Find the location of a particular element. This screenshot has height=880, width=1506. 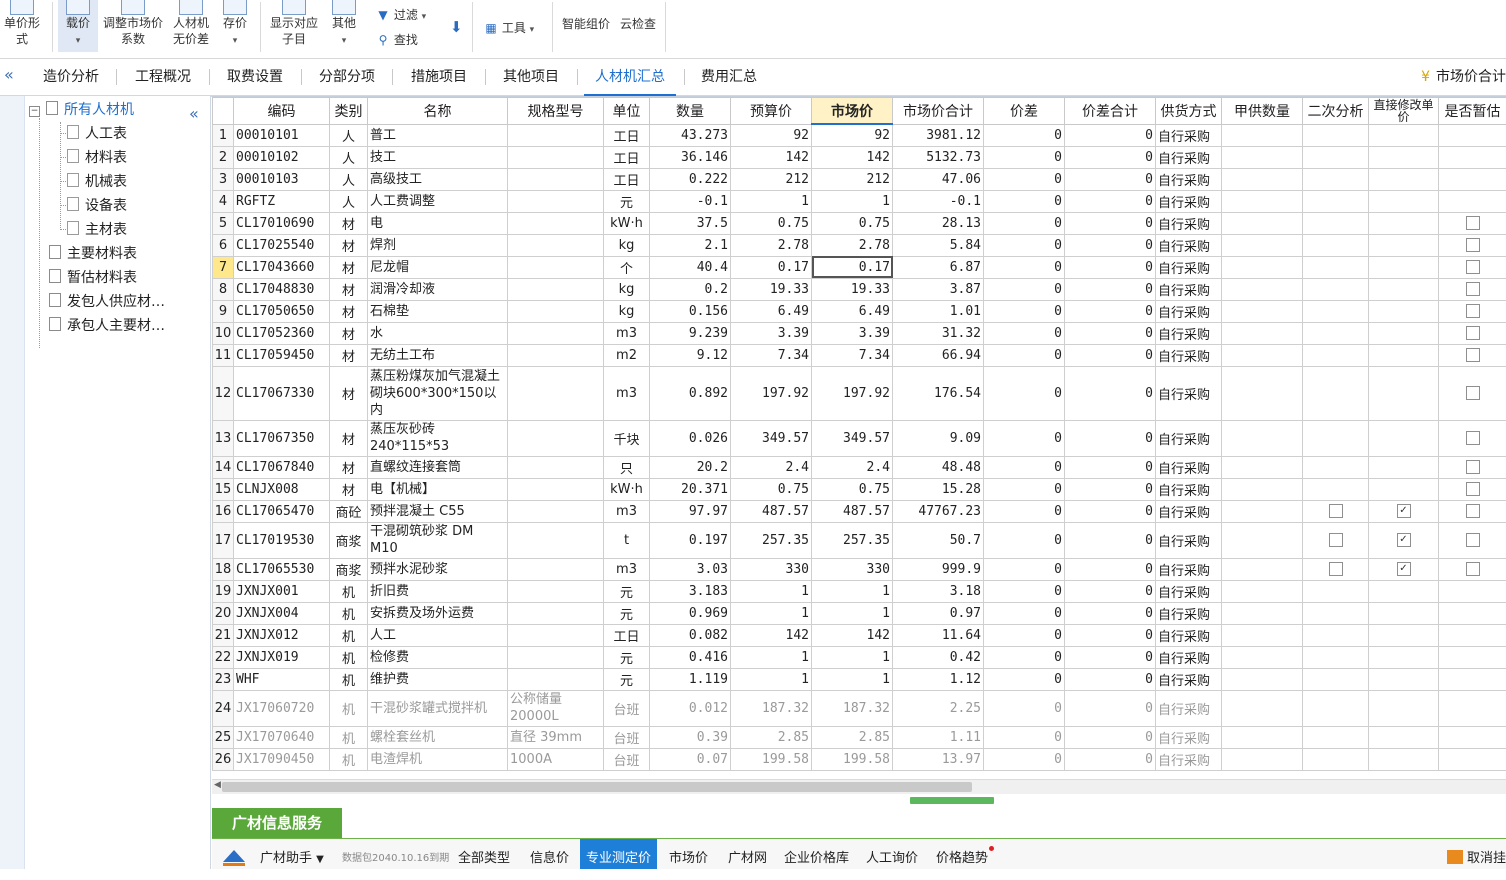

grid-cell-budget-price: 197.92 is located at coordinates (771, 393).